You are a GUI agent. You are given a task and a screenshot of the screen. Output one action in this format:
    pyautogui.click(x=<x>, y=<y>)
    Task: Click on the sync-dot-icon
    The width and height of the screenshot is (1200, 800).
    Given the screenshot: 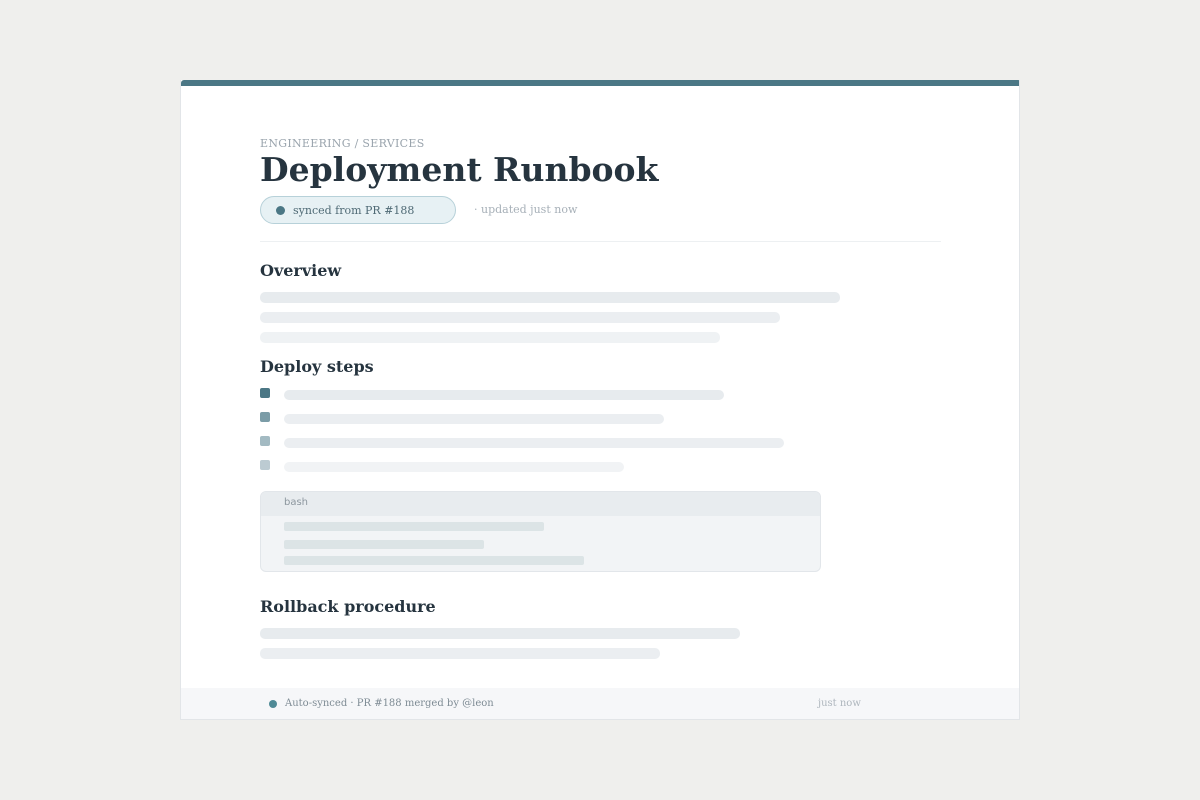 What is the action you would take?
    pyautogui.click(x=280, y=210)
    